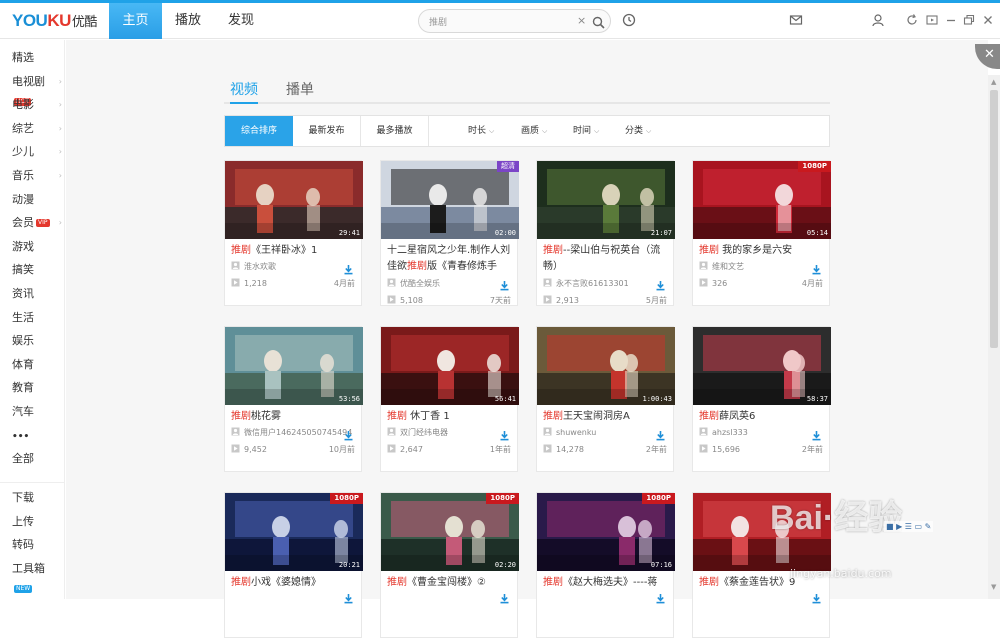 Image resolution: width=1000 pixels, height=638 pixels. I want to click on video-thumbnail: 02:00 超清, so click(450, 200).